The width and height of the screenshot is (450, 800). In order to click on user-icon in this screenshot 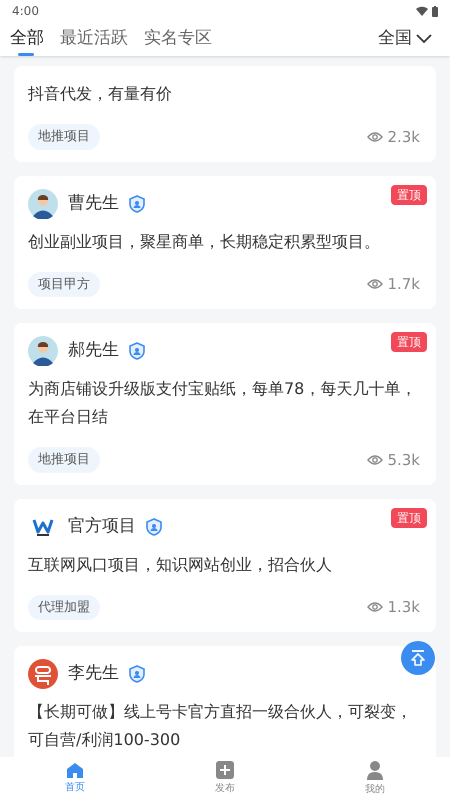, I will do `click(375, 770)`.